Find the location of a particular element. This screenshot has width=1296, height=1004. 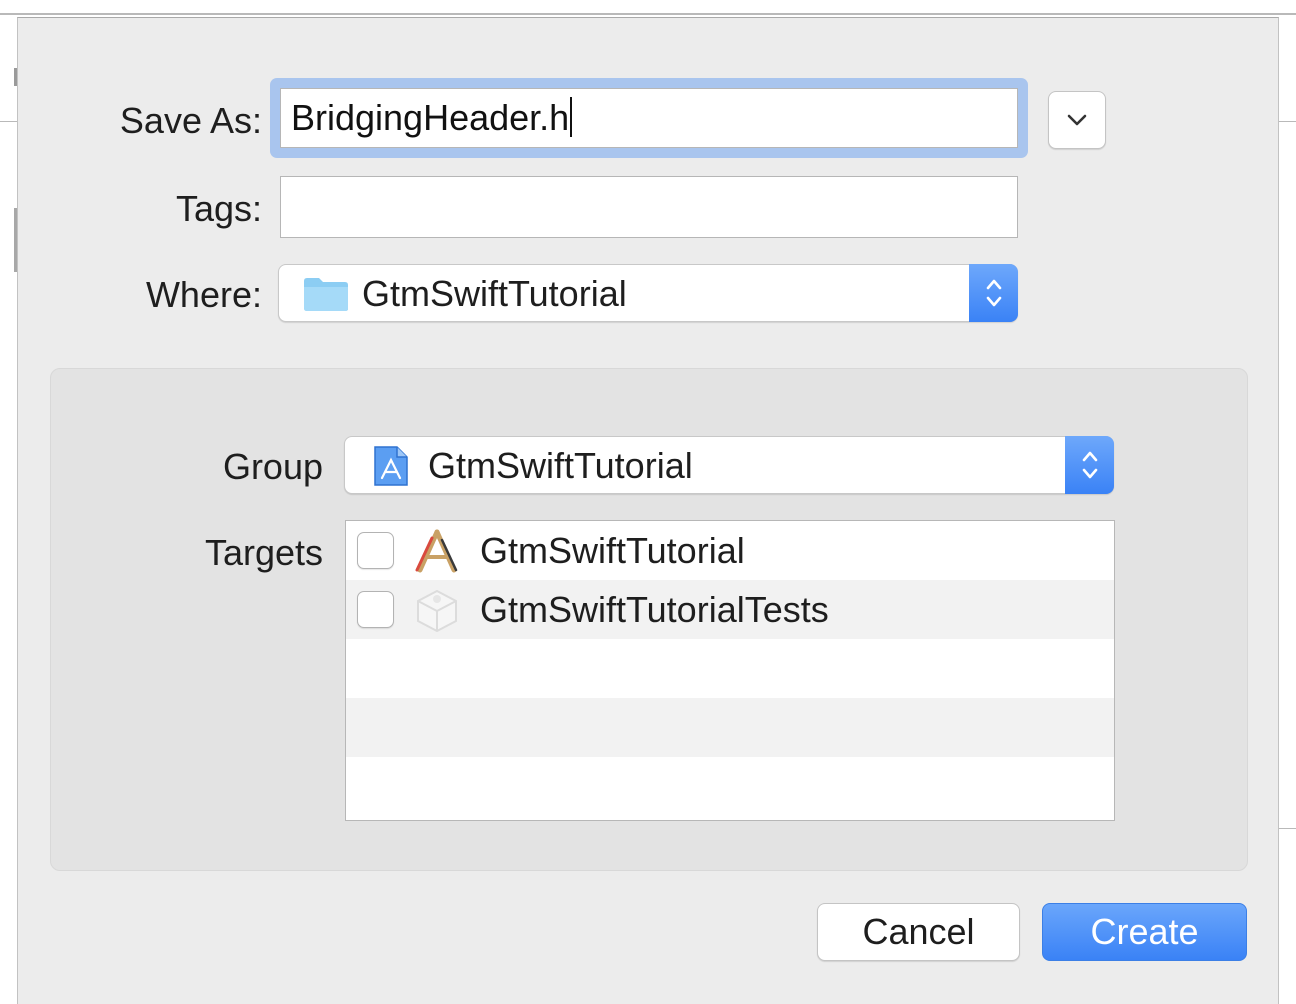

where-popup-arrows is located at coordinates (993, 293).